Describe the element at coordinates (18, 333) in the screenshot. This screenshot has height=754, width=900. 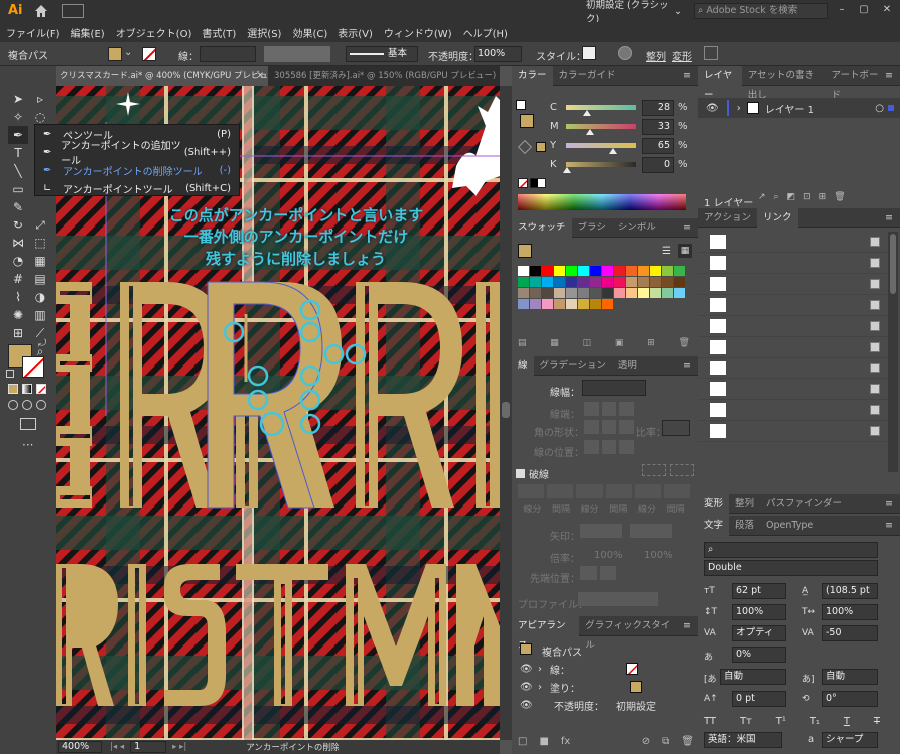
I see `artboard-tool-icon: ⊞` at that location.